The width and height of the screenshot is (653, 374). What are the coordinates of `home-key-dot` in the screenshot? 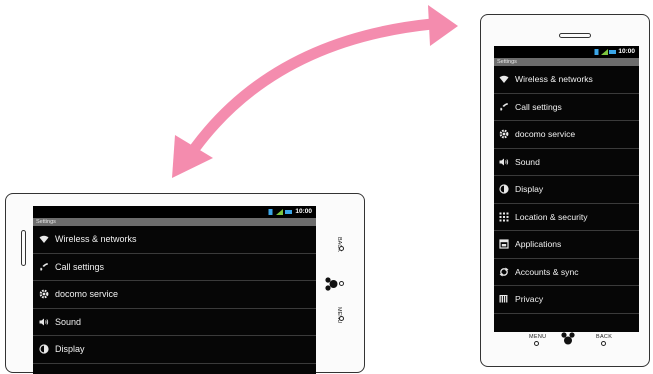 It's located at (341, 283).